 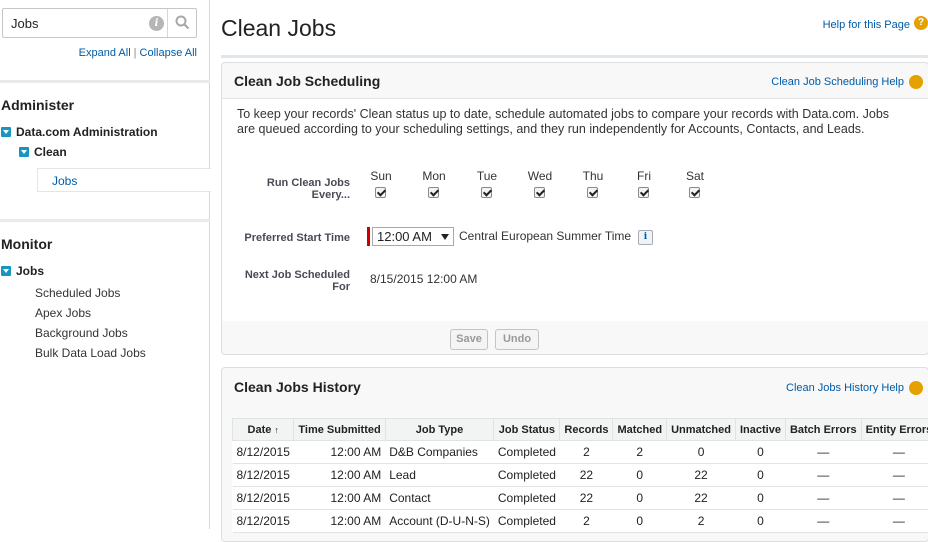 What do you see at coordinates (433, 192) in the screenshot?
I see `day-checkbox-mon` at bounding box center [433, 192].